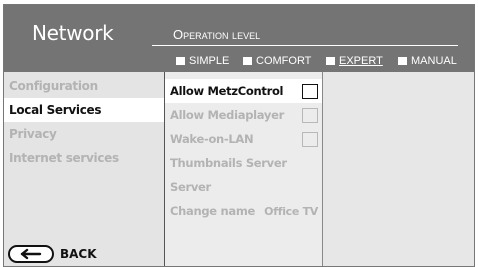  What do you see at coordinates (212, 139) in the screenshot?
I see `setting-label: Wake-on-LAN` at bounding box center [212, 139].